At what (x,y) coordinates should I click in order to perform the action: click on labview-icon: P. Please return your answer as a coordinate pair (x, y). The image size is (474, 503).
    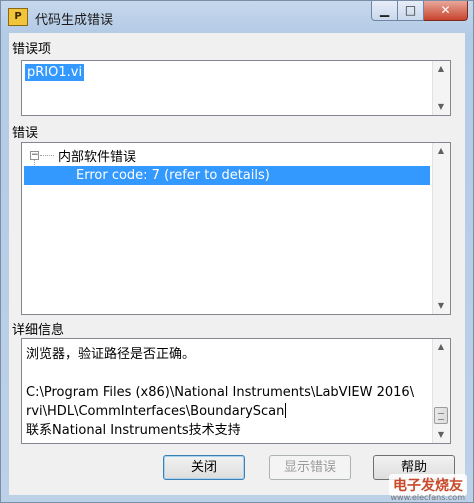
    Looking at the image, I should click on (18, 17).